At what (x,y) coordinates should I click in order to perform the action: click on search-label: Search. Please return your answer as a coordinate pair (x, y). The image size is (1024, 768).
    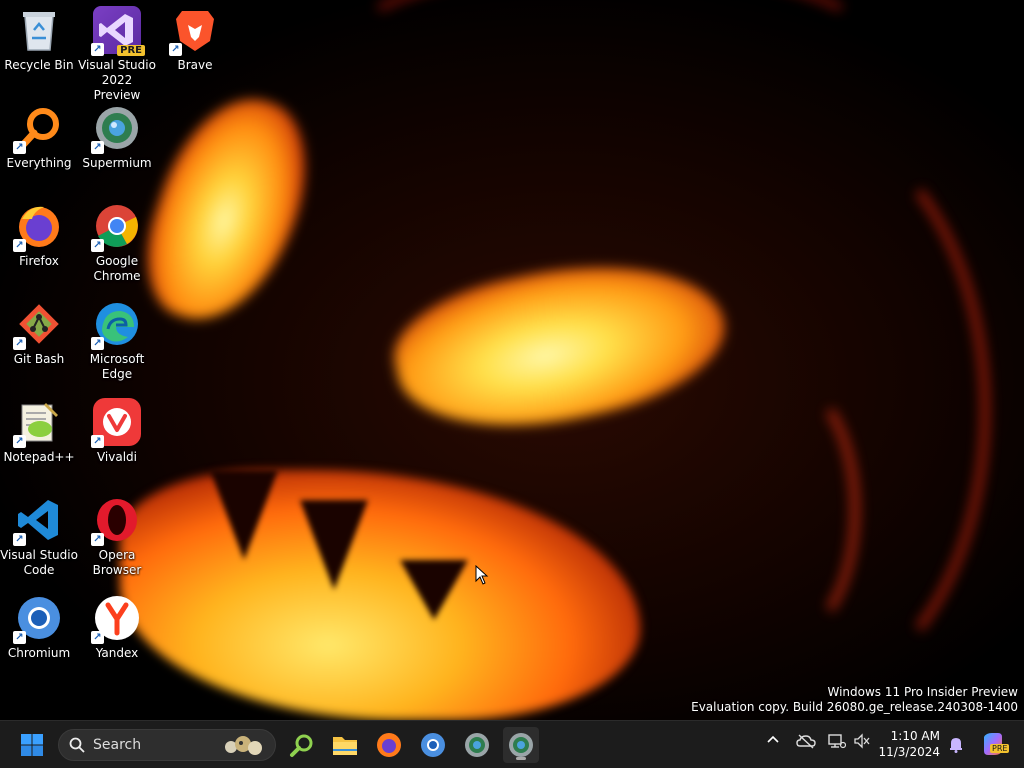
    Looking at the image, I should click on (117, 745).